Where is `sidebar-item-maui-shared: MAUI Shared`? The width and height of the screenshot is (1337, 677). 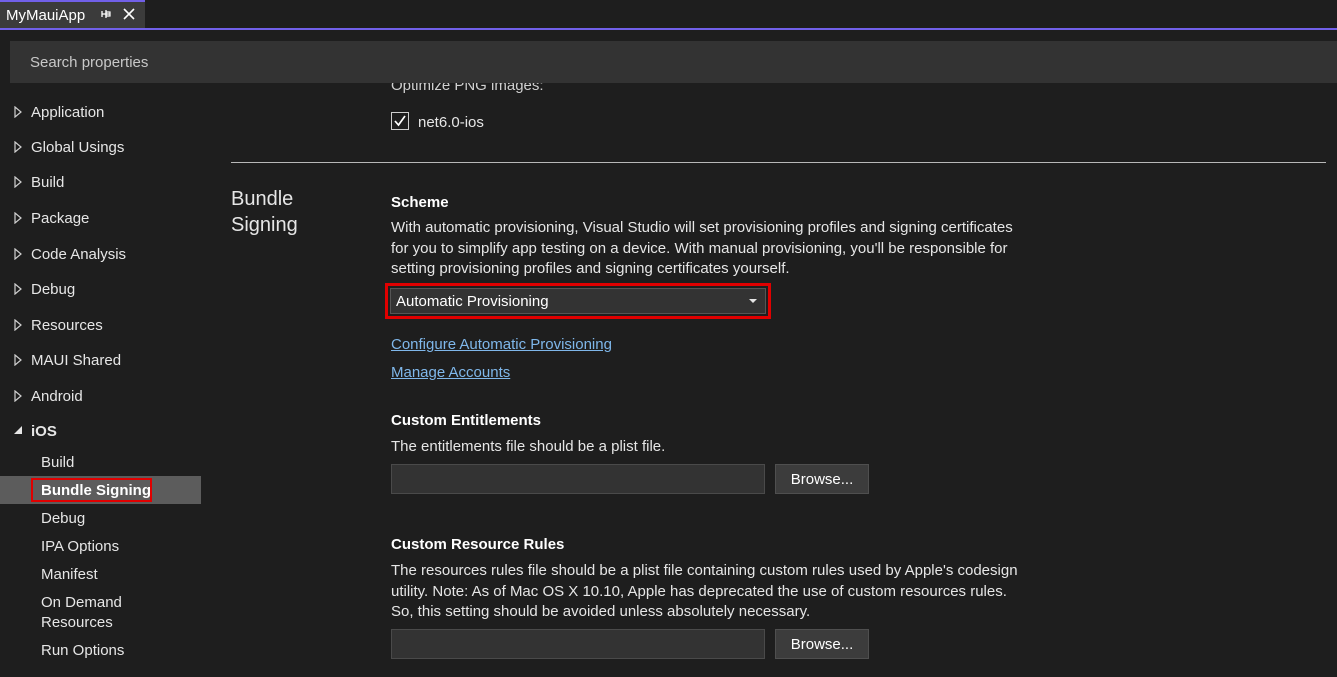 sidebar-item-maui-shared: MAUI Shared is located at coordinates (60, 360).